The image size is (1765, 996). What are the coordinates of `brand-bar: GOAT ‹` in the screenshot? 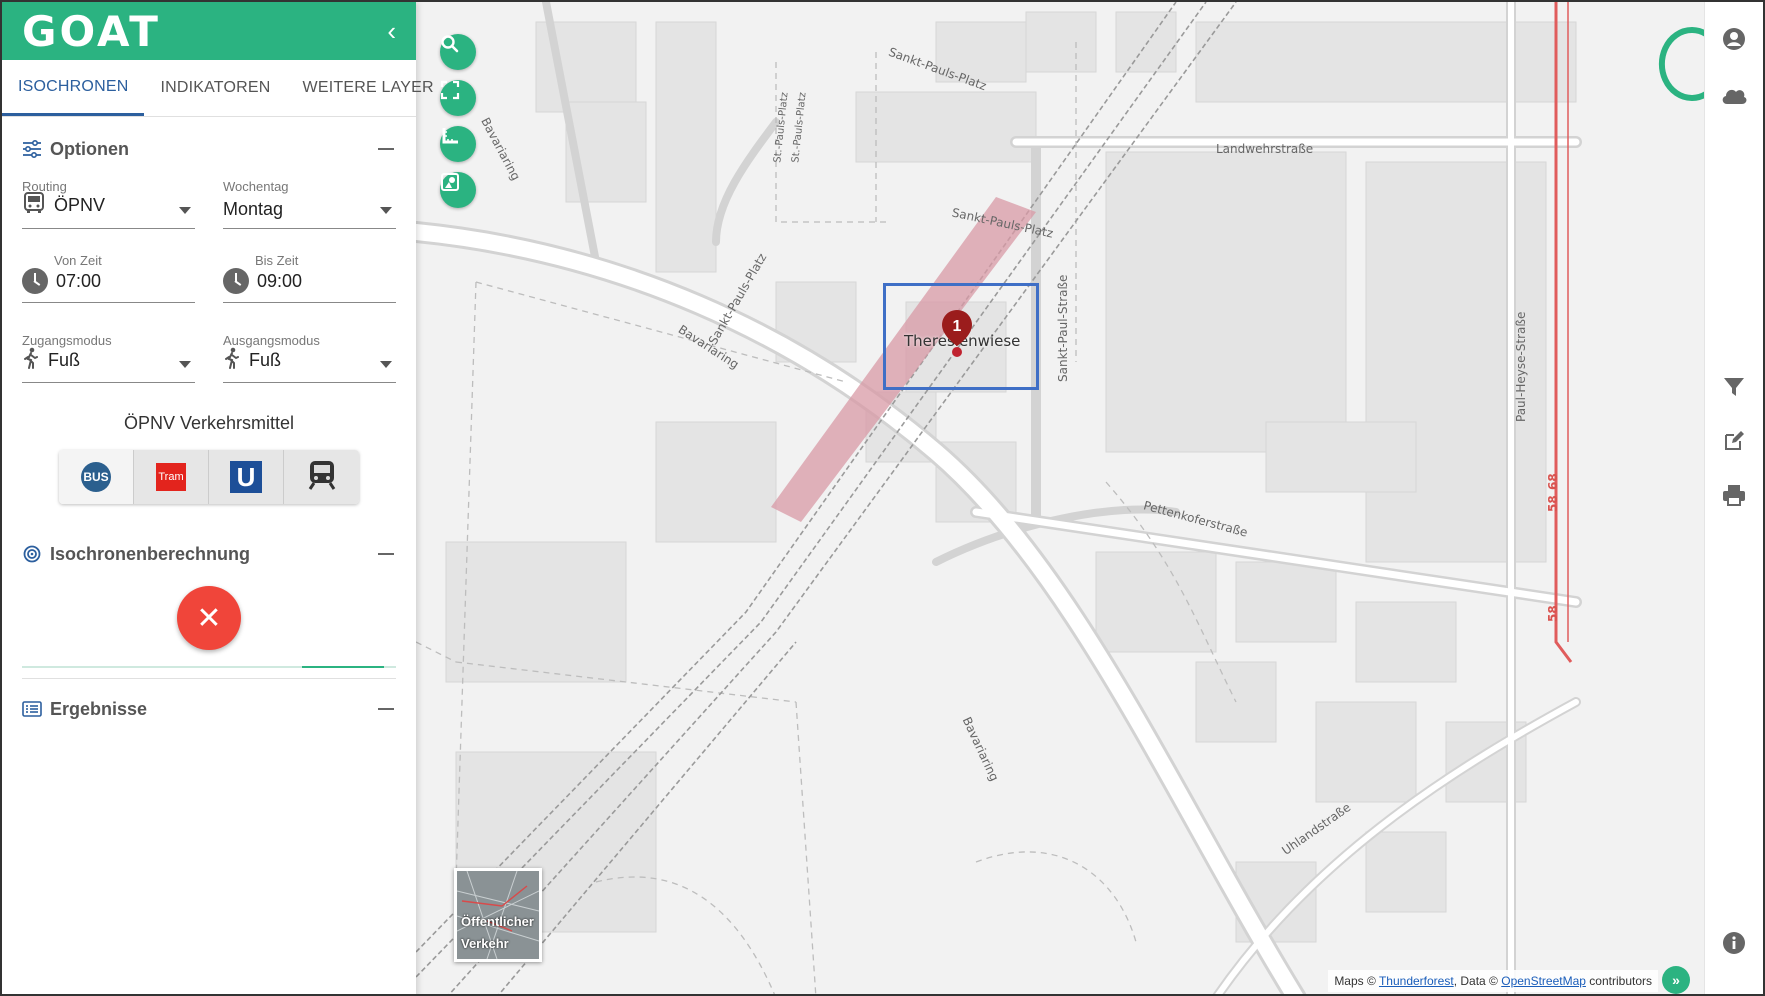 It's located at (209, 31).